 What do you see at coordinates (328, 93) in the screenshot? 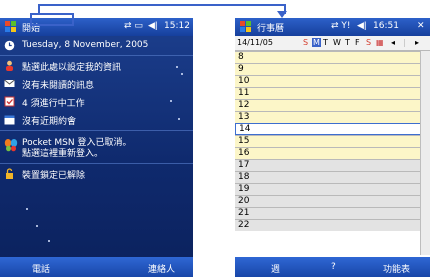
I see `hour-slot: 11` at bounding box center [328, 93].